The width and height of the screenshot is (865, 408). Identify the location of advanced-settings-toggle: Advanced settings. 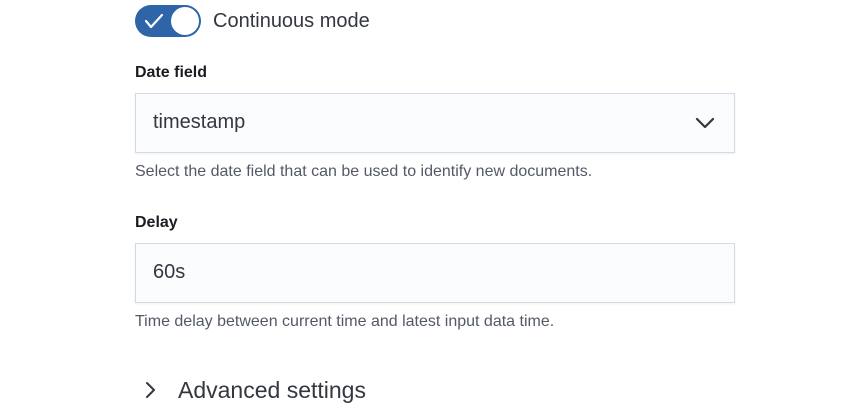
(253, 390).